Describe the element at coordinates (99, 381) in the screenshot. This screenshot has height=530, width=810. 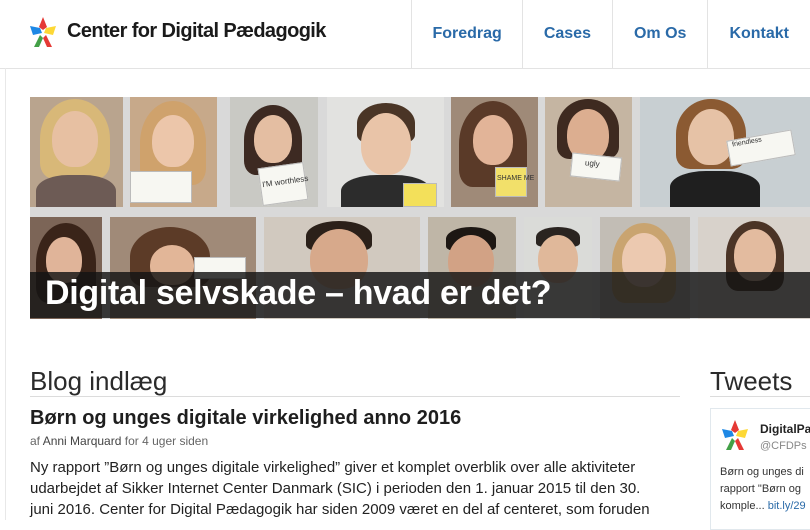
I see `blog-heading: Blog indlæg` at that location.